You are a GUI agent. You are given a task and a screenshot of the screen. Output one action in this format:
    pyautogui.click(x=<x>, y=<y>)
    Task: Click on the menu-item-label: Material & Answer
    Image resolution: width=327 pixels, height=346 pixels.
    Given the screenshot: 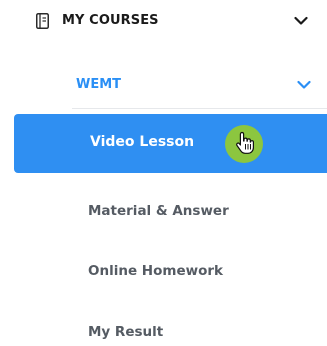 What is the action you would take?
    pyautogui.click(x=158, y=211)
    